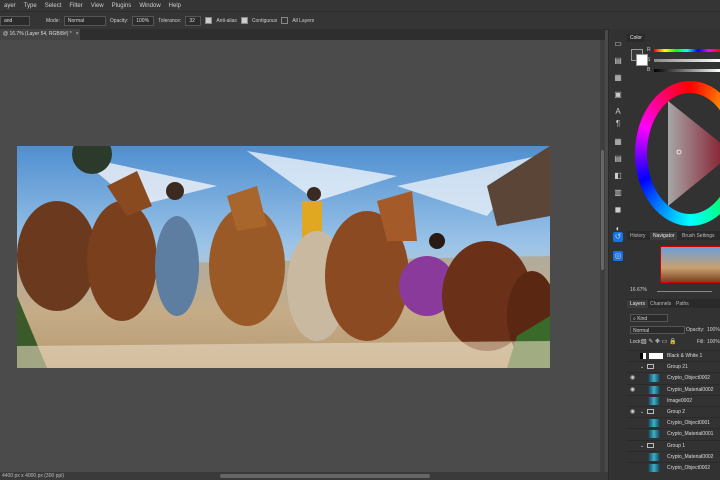 This screenshot has height=480, width=720. What do you see at coordinates (638, 236) in the screenshot?
I see `tab-history: History` at bounding box center [638, 236].